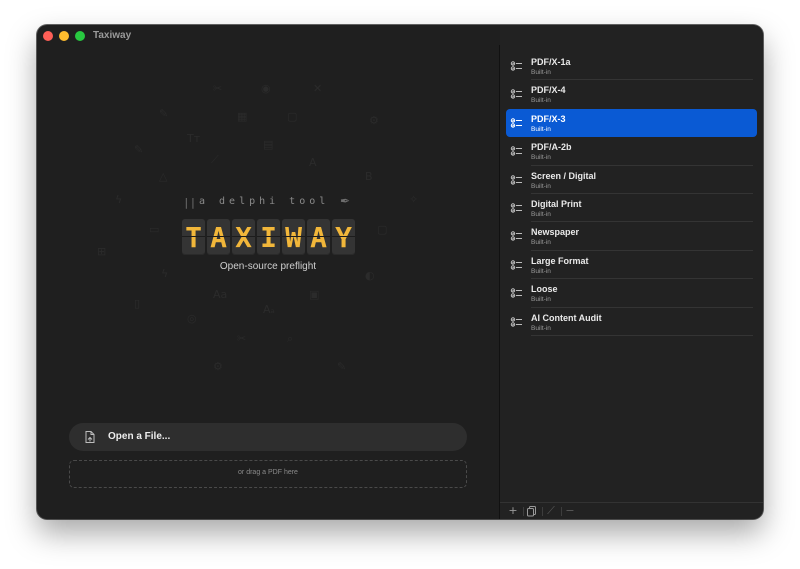  What do you see at coordinates (631, 94) in the screenshot?
I see `preset-item: PDF/X-4 Built-in` at bounding box center [631, 94].